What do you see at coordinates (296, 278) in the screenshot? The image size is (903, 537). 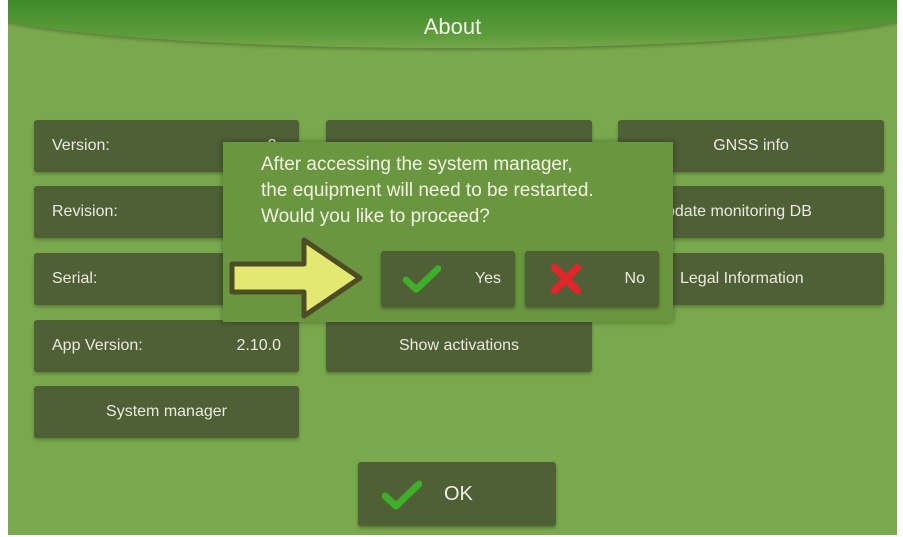 I see `arrow-right-icon` at bounding box center [296, 278].